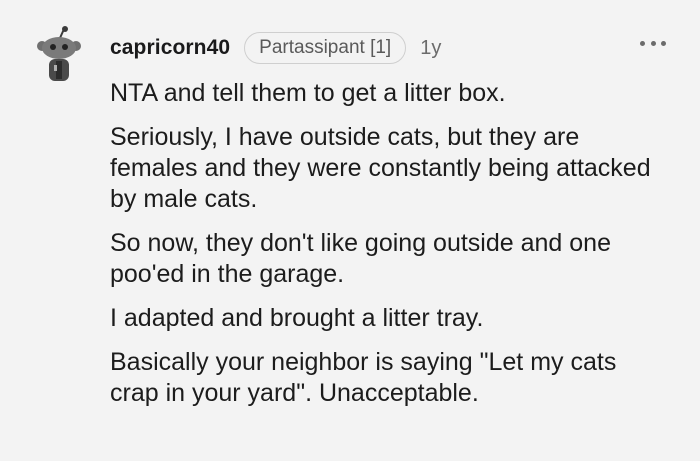 The width and height of the screenshot is (700, 461). I want to click on user-avatar, so click(59, 54).